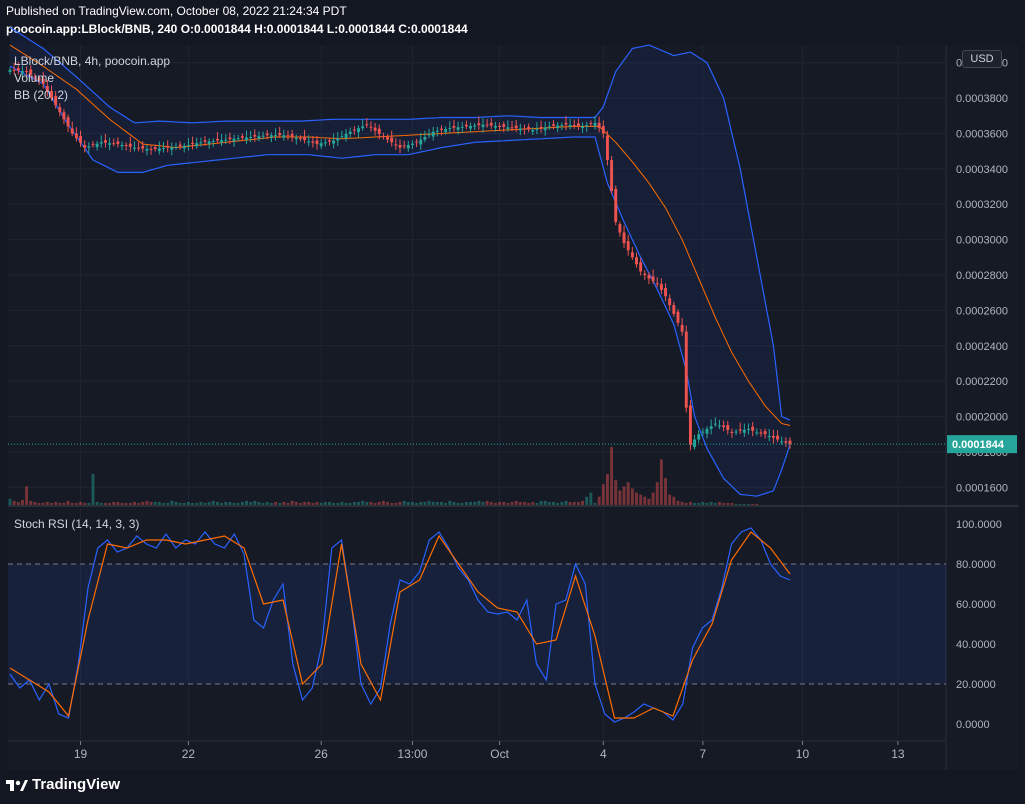  What do you see at coordinates (703, 754) in the screenshot?
I see `x-tick-label: 7` at bounding box center [703, 754].